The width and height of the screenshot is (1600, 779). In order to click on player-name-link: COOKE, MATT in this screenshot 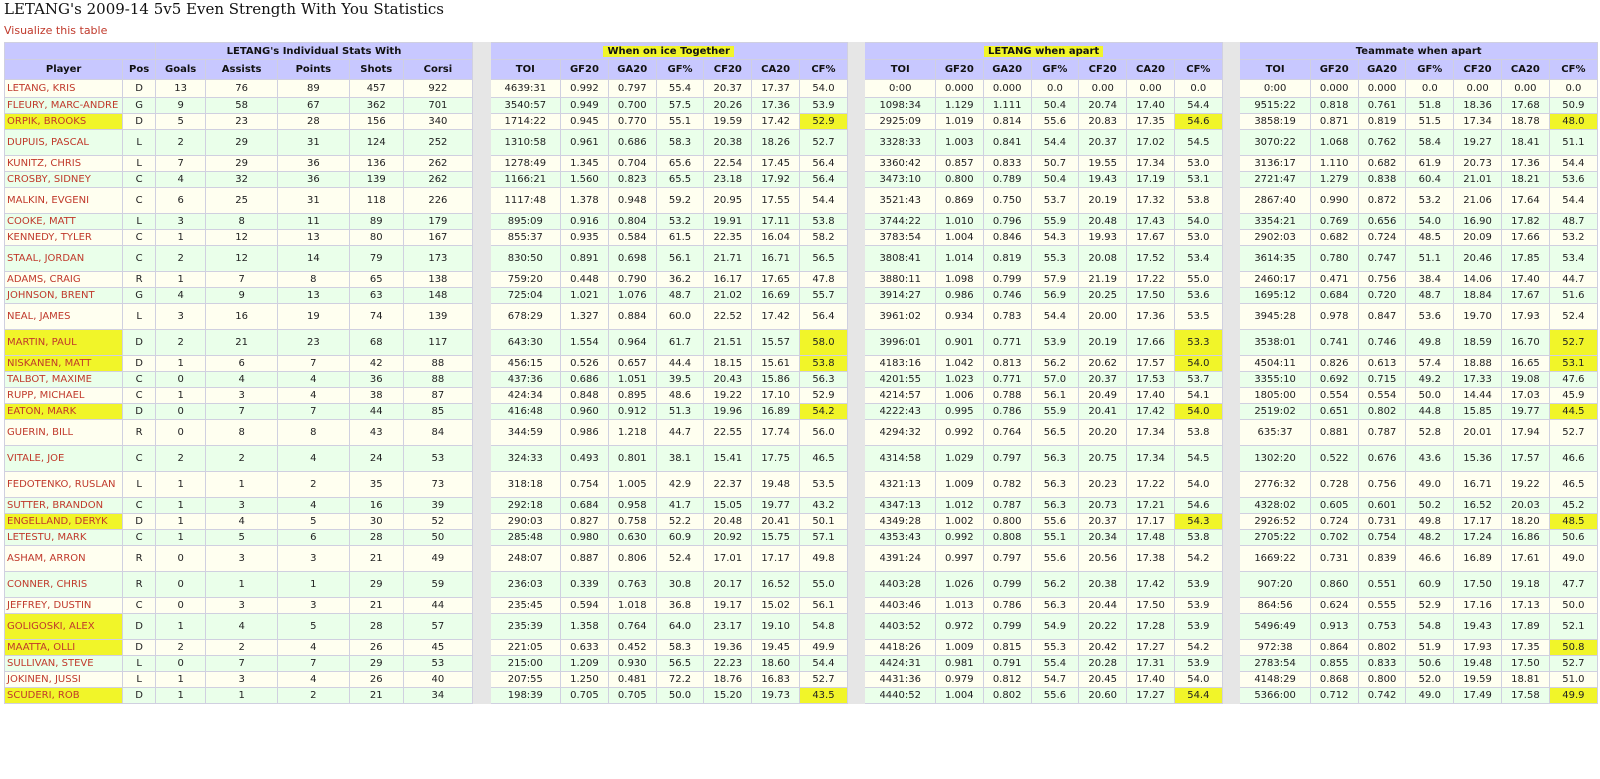, I will do `click(63, 221)`.